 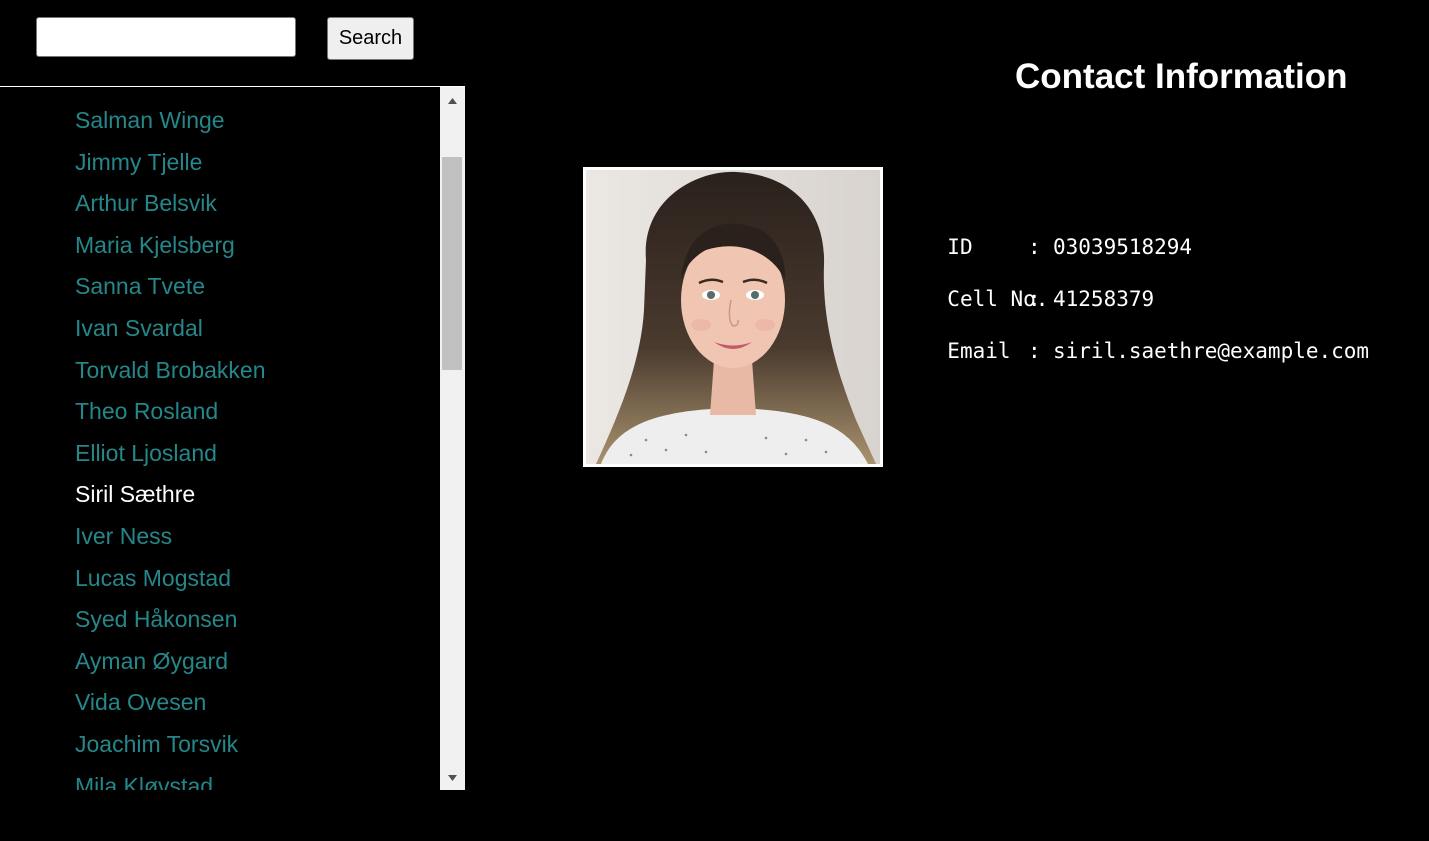 I want to click on contact-list-item: Vida Ovesen, so click(x=140, y=702).